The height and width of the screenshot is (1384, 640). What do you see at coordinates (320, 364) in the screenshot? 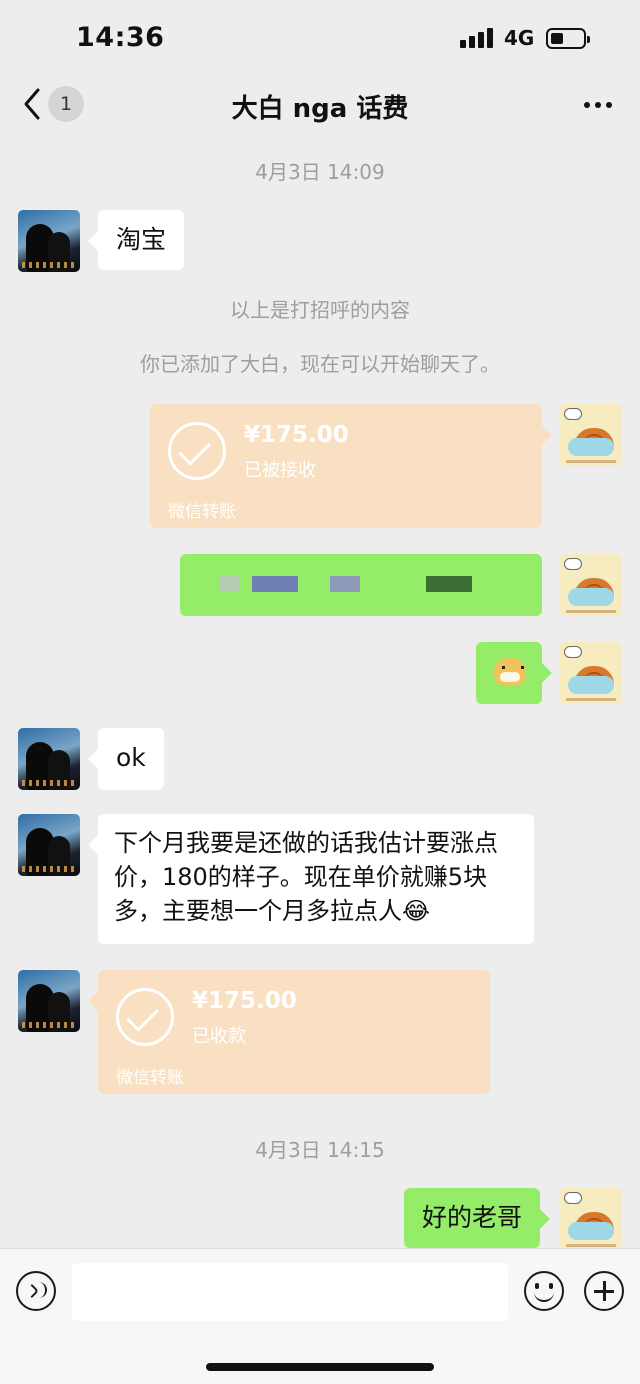
I see `system-message: 你已添加了大白，现在可以开始聊天了。` at bounding box center [320, 364].